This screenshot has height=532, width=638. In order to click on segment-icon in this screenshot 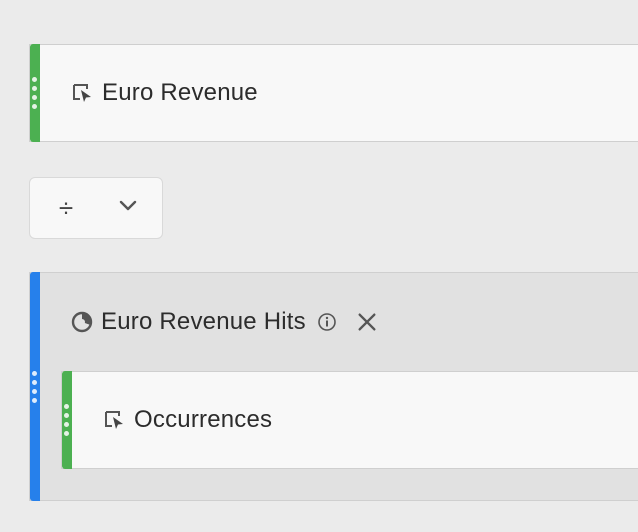, I will do `click(82, 322)`.